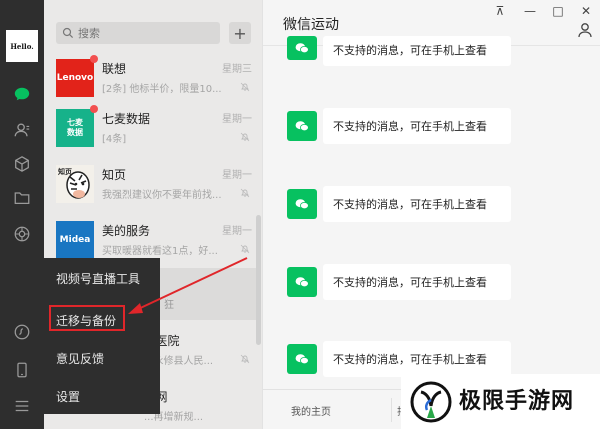 Image resolution: width=600 pixels, height=429 pixels. I want to click on avatar-label: 知页, so click(65, 172).